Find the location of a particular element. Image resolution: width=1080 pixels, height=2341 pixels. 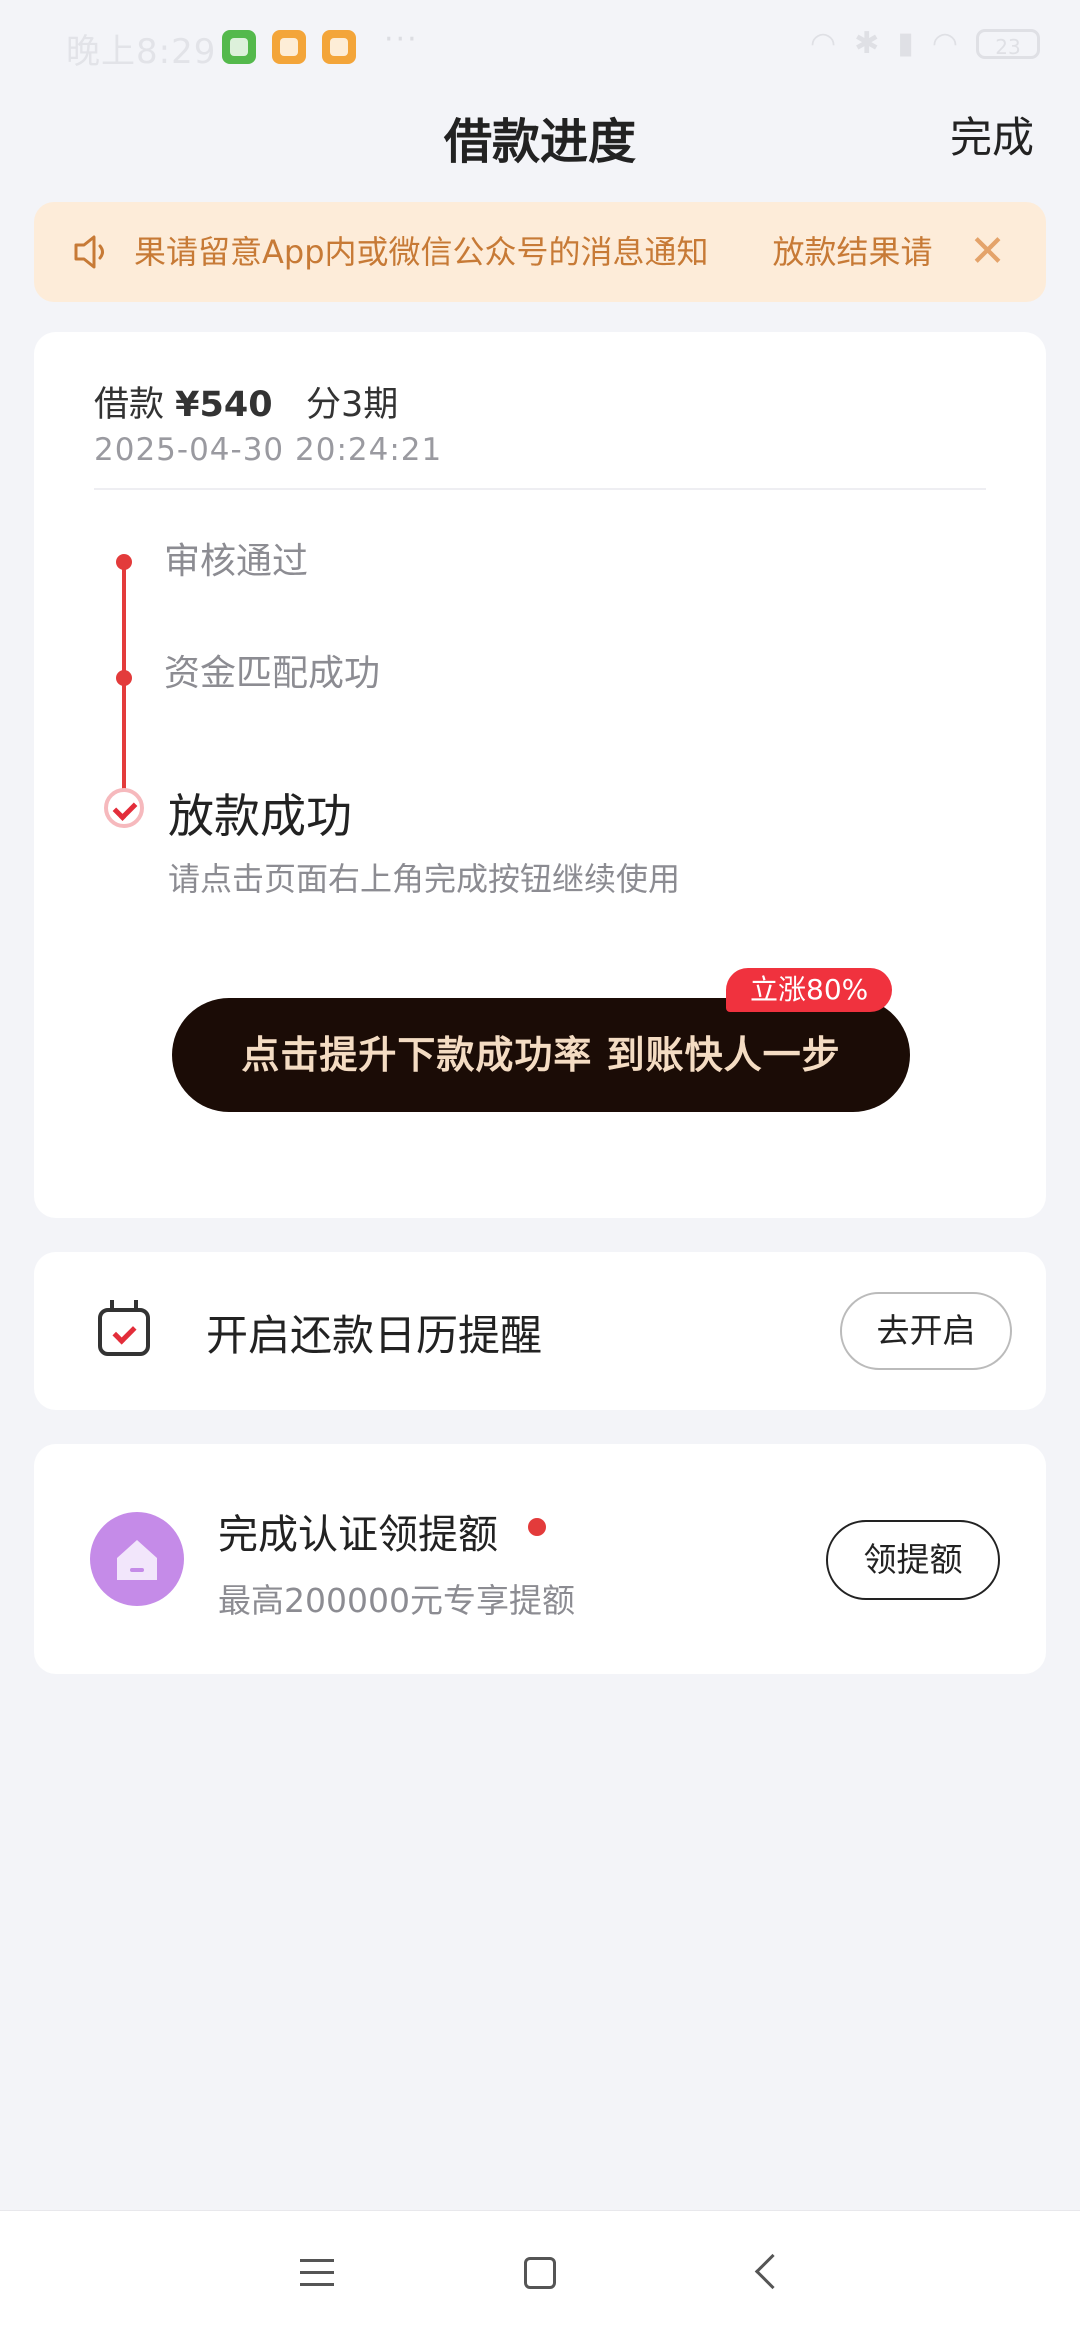

calendar-reminder-label: 开启还款日历提醒 is located at coordinates (374, 1335).